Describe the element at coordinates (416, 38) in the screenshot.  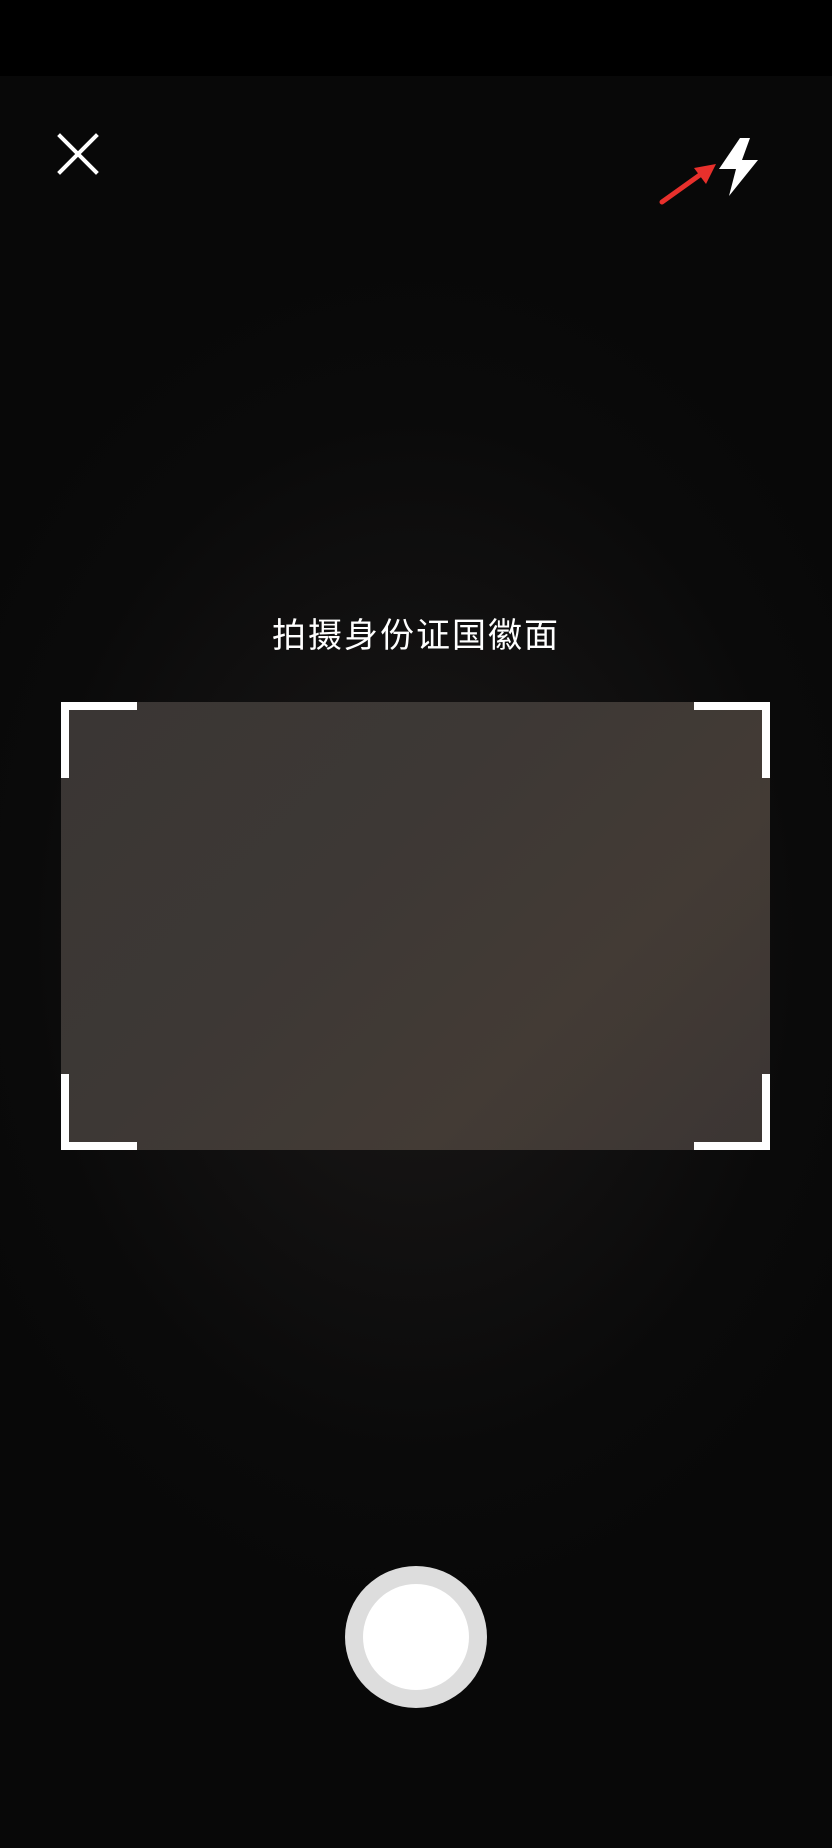
I see `status-bar` at that location.